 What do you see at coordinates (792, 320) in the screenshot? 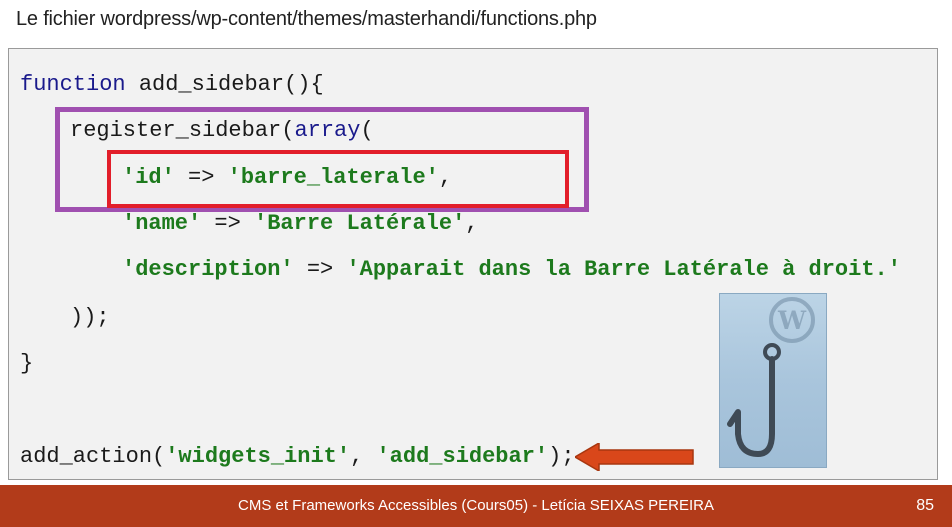
I see `svg-text: W` at bounding box center [792, 320].